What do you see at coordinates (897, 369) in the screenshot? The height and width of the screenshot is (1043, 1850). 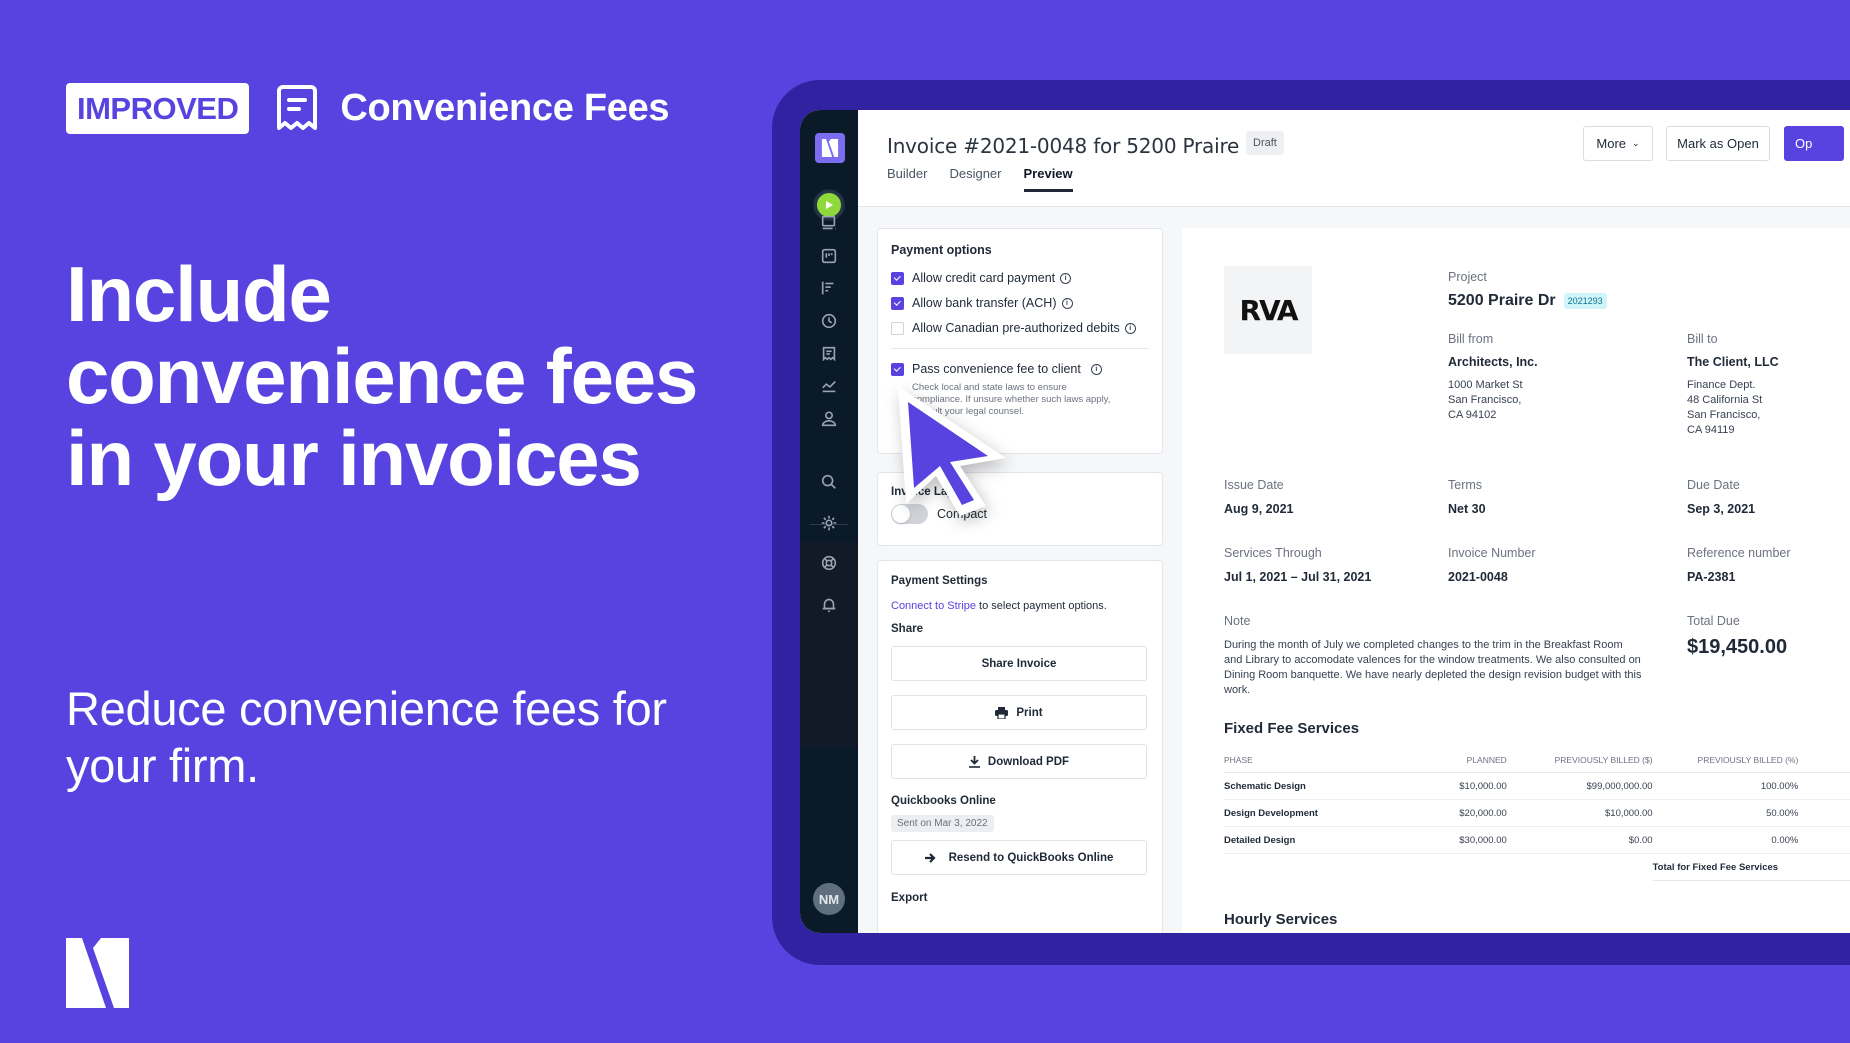 I see `convenience-fee-checkbox` at bounding box center [897, 369].